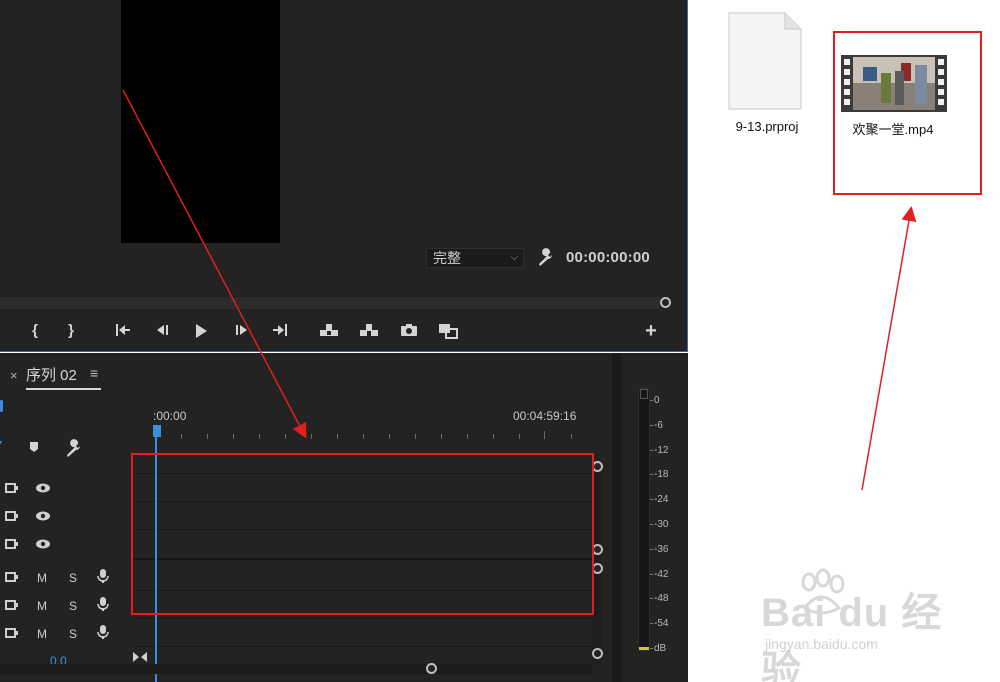 This screenshot has height=682, width=1000. What do you see at coordinates (329, 331) in the screenshot?
I see `lift-button` at bounding box center [329, 331].